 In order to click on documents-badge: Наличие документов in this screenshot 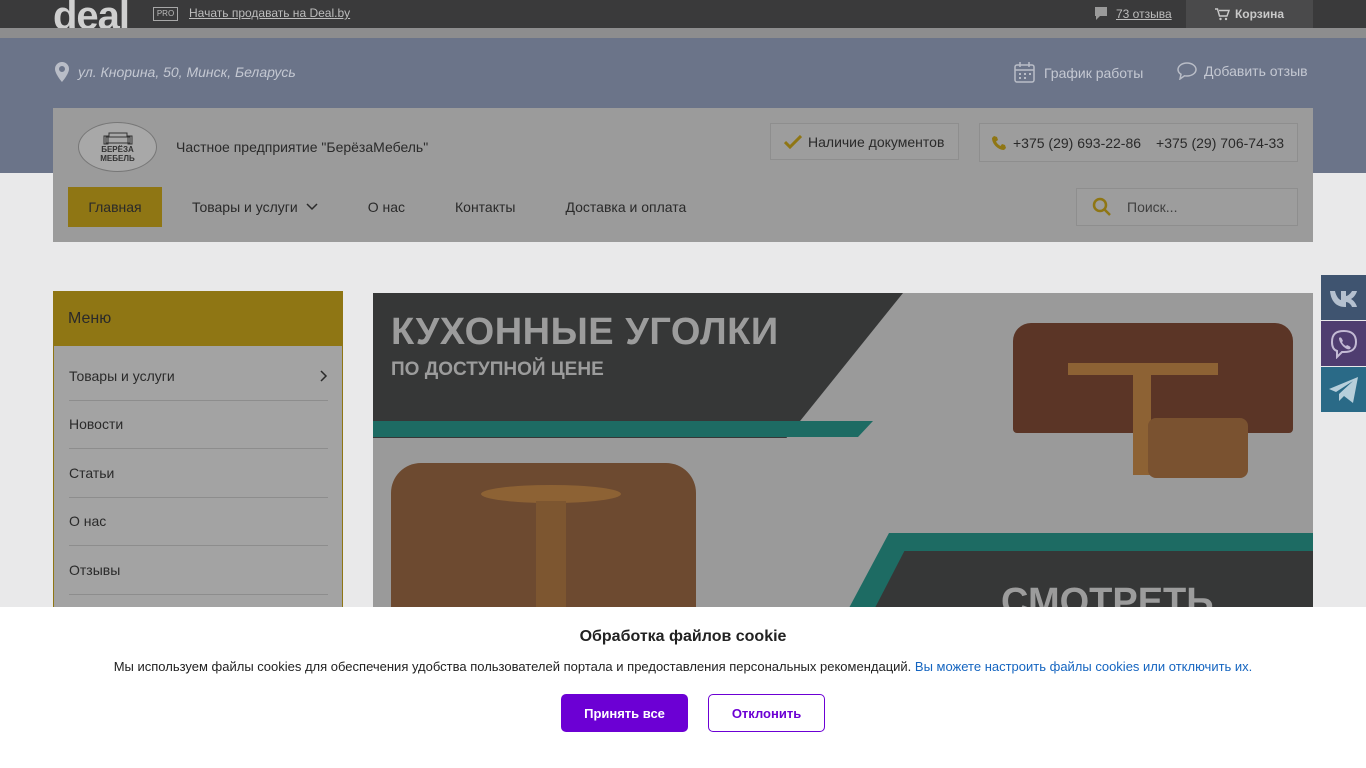, I will do `click(864, 141)`.